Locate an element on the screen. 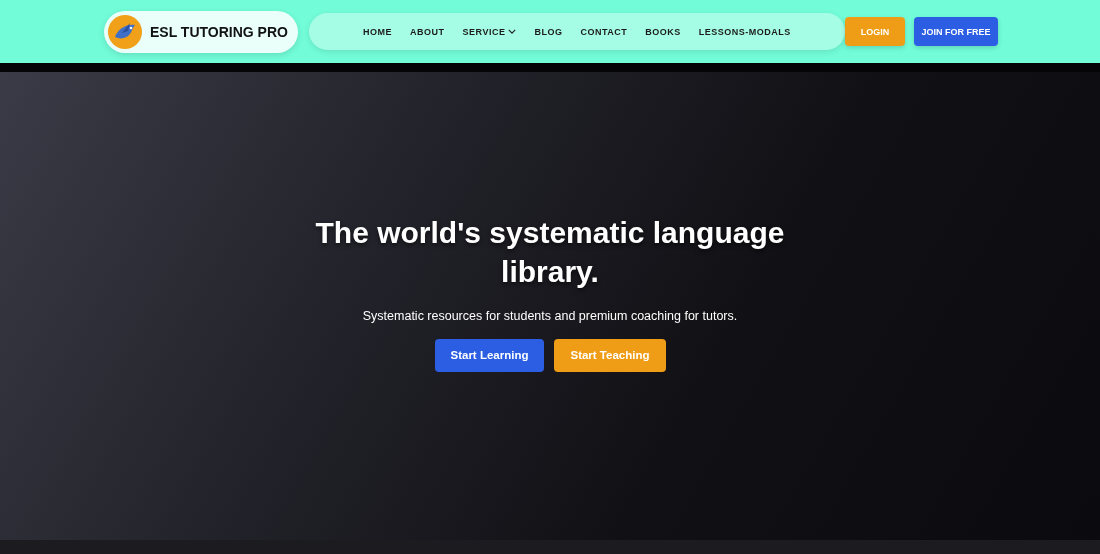  brand-pill: ESL TUTORING PRO is located at coordinates (201, 31).